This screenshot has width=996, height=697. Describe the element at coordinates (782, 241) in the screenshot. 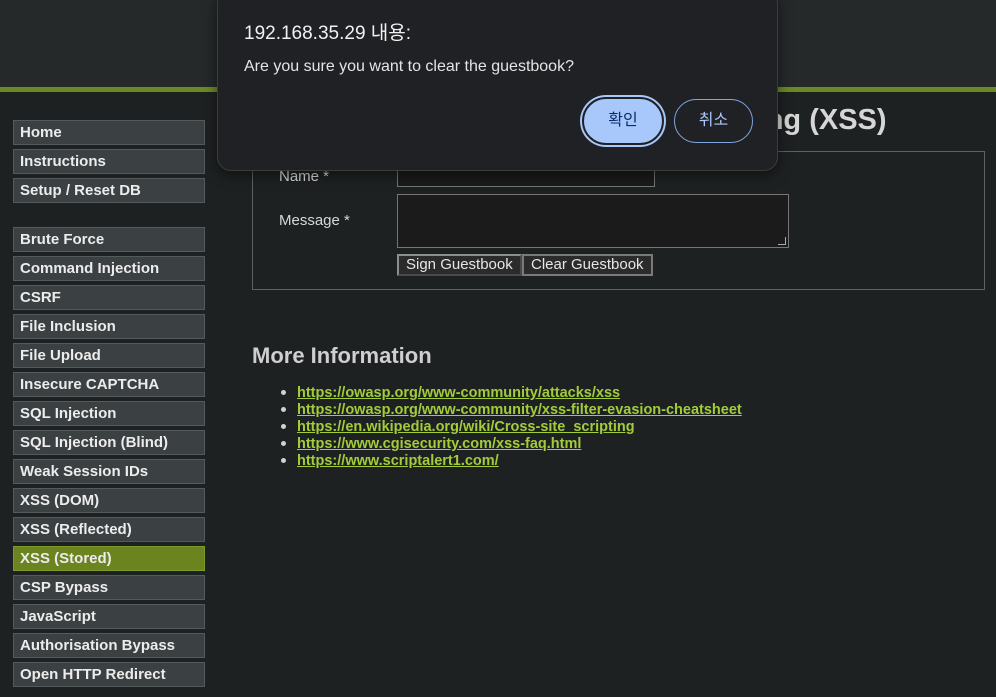

I see `resize-grip-icon` at that location.